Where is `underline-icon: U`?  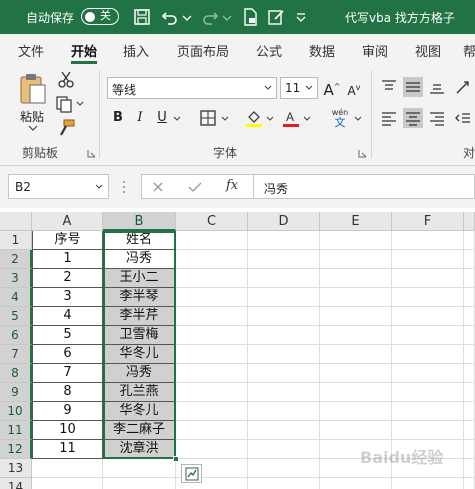
underline-icon: U is located at coordinates (162, 118).